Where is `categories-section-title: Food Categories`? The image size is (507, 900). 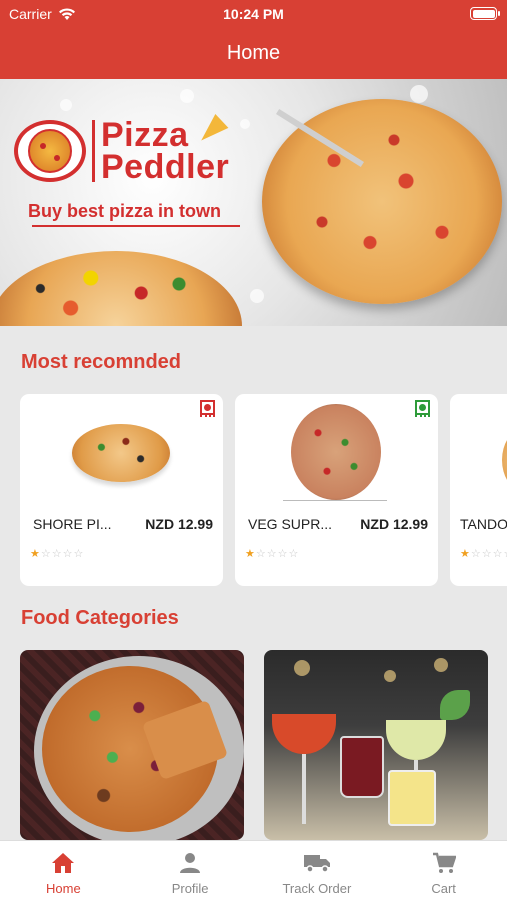
categories-section-title: Food Categories is located at coordinates (100, 618).